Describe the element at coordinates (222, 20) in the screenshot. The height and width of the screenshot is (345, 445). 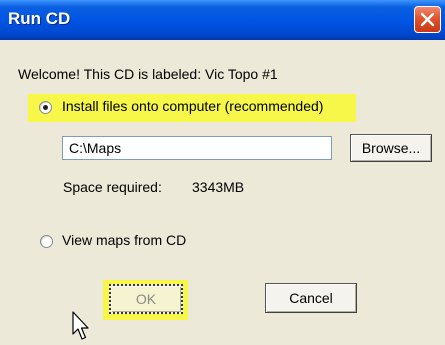
I see `title-bar: Run CD` at that location.